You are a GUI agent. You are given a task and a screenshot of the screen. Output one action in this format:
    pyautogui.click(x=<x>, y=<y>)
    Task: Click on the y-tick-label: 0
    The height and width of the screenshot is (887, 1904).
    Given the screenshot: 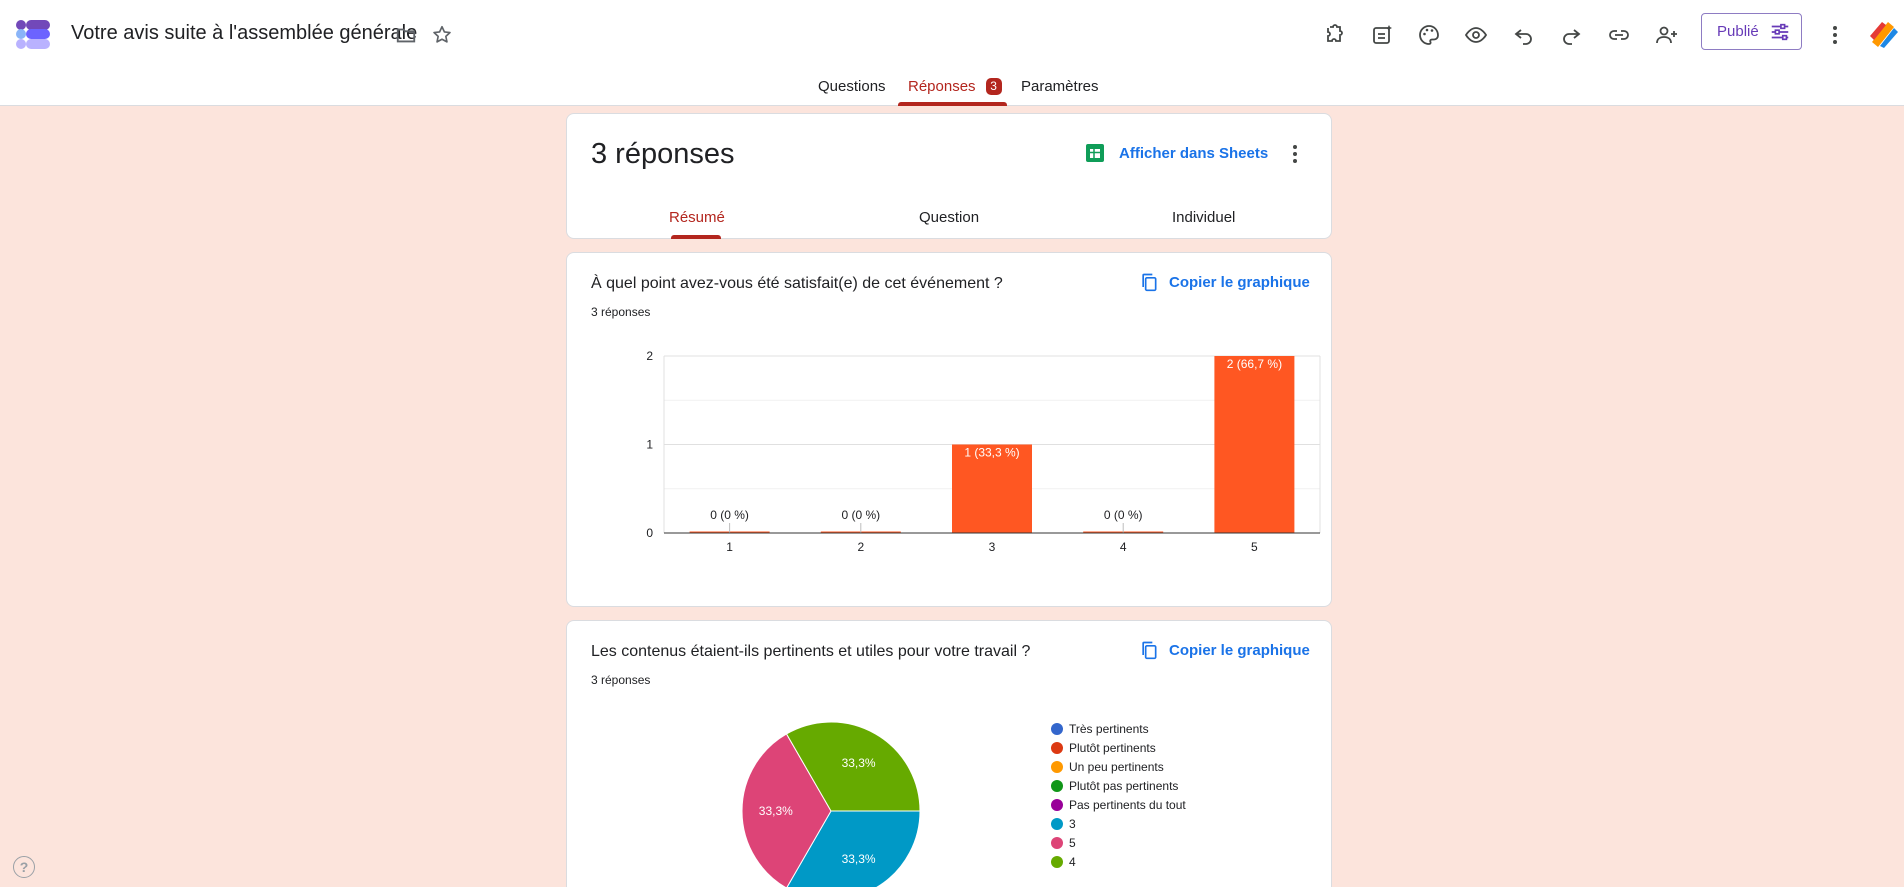 What is the action you would take?
    pyautogui.click(x=649, y=533)
    